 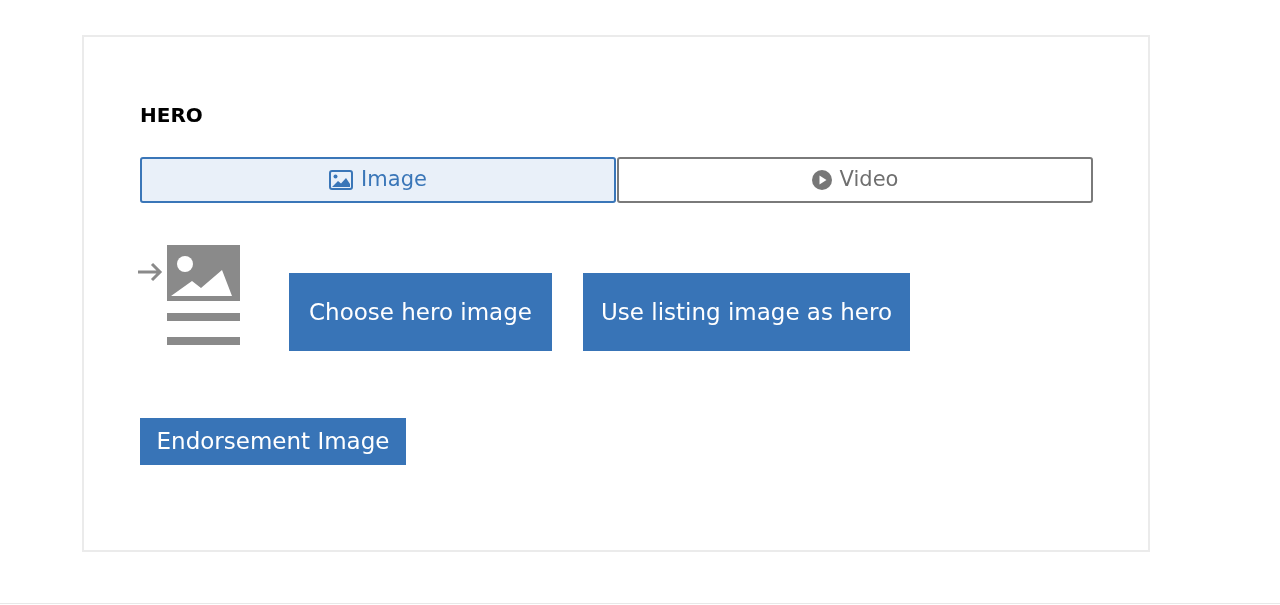 I want to click on image-icon, so click(x=341, y=180).